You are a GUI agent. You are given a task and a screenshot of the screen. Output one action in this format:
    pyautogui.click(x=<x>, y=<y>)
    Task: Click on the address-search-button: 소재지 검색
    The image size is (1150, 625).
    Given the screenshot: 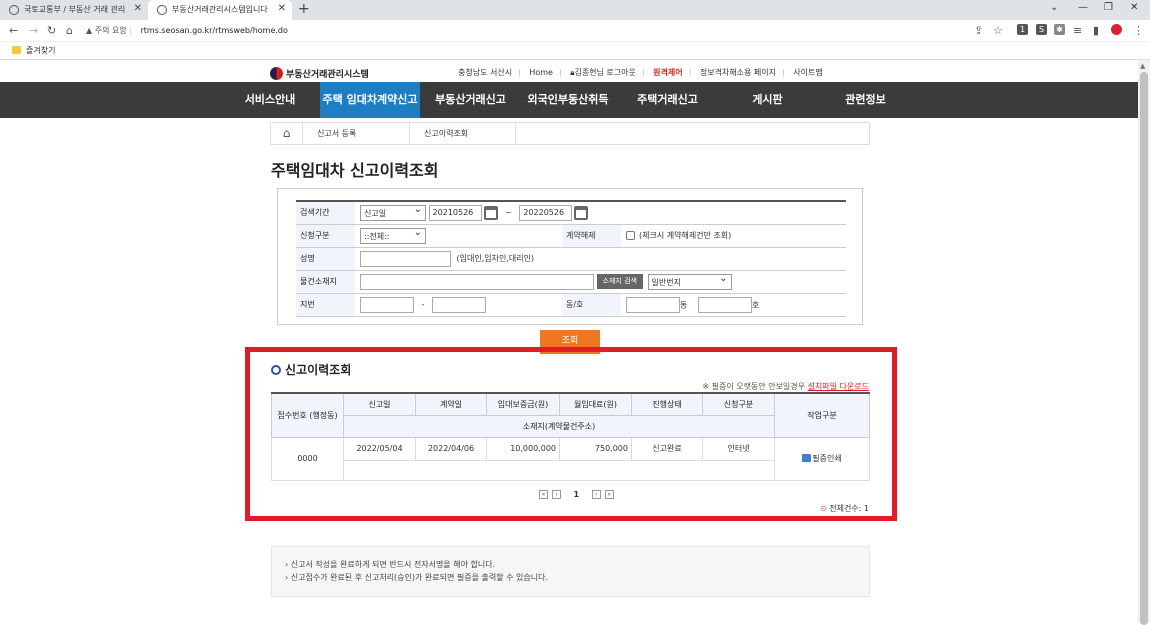 What is the action you would take?
    pyautogui.click(x=619, y=281)
    